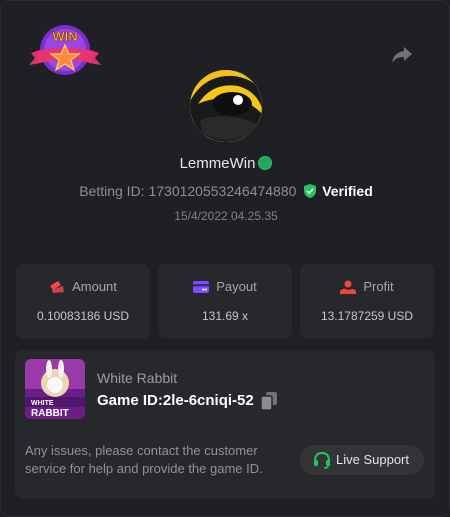 This screenshot has height=517, width=450. I want to click on game-id-value: 2le-6cniqi-52, so click(208, 400).